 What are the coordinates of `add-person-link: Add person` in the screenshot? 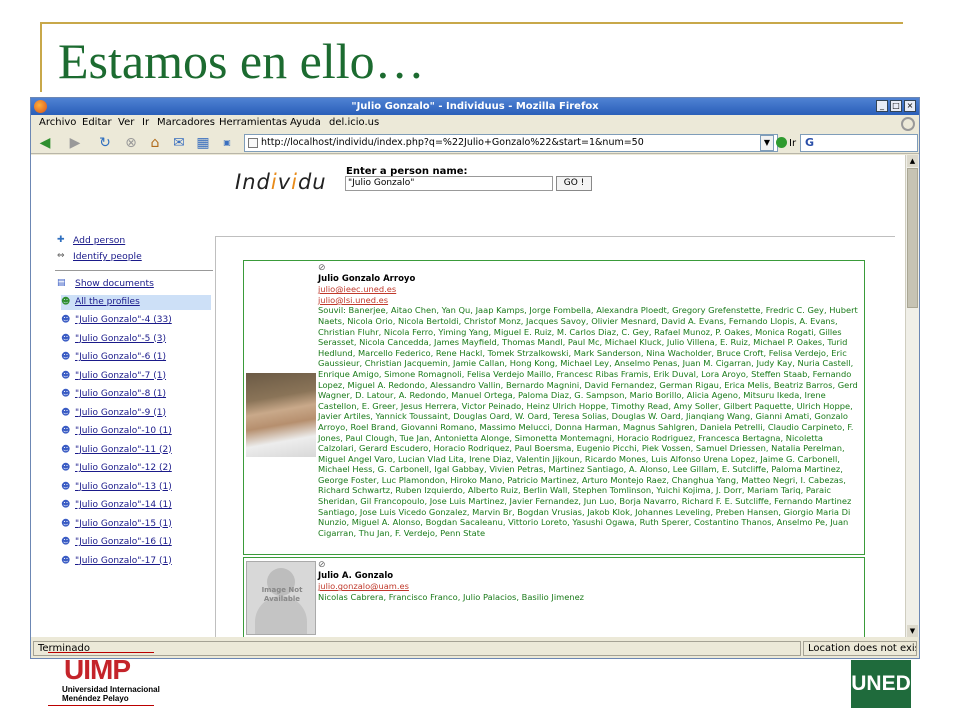 It's located at (99, 240).